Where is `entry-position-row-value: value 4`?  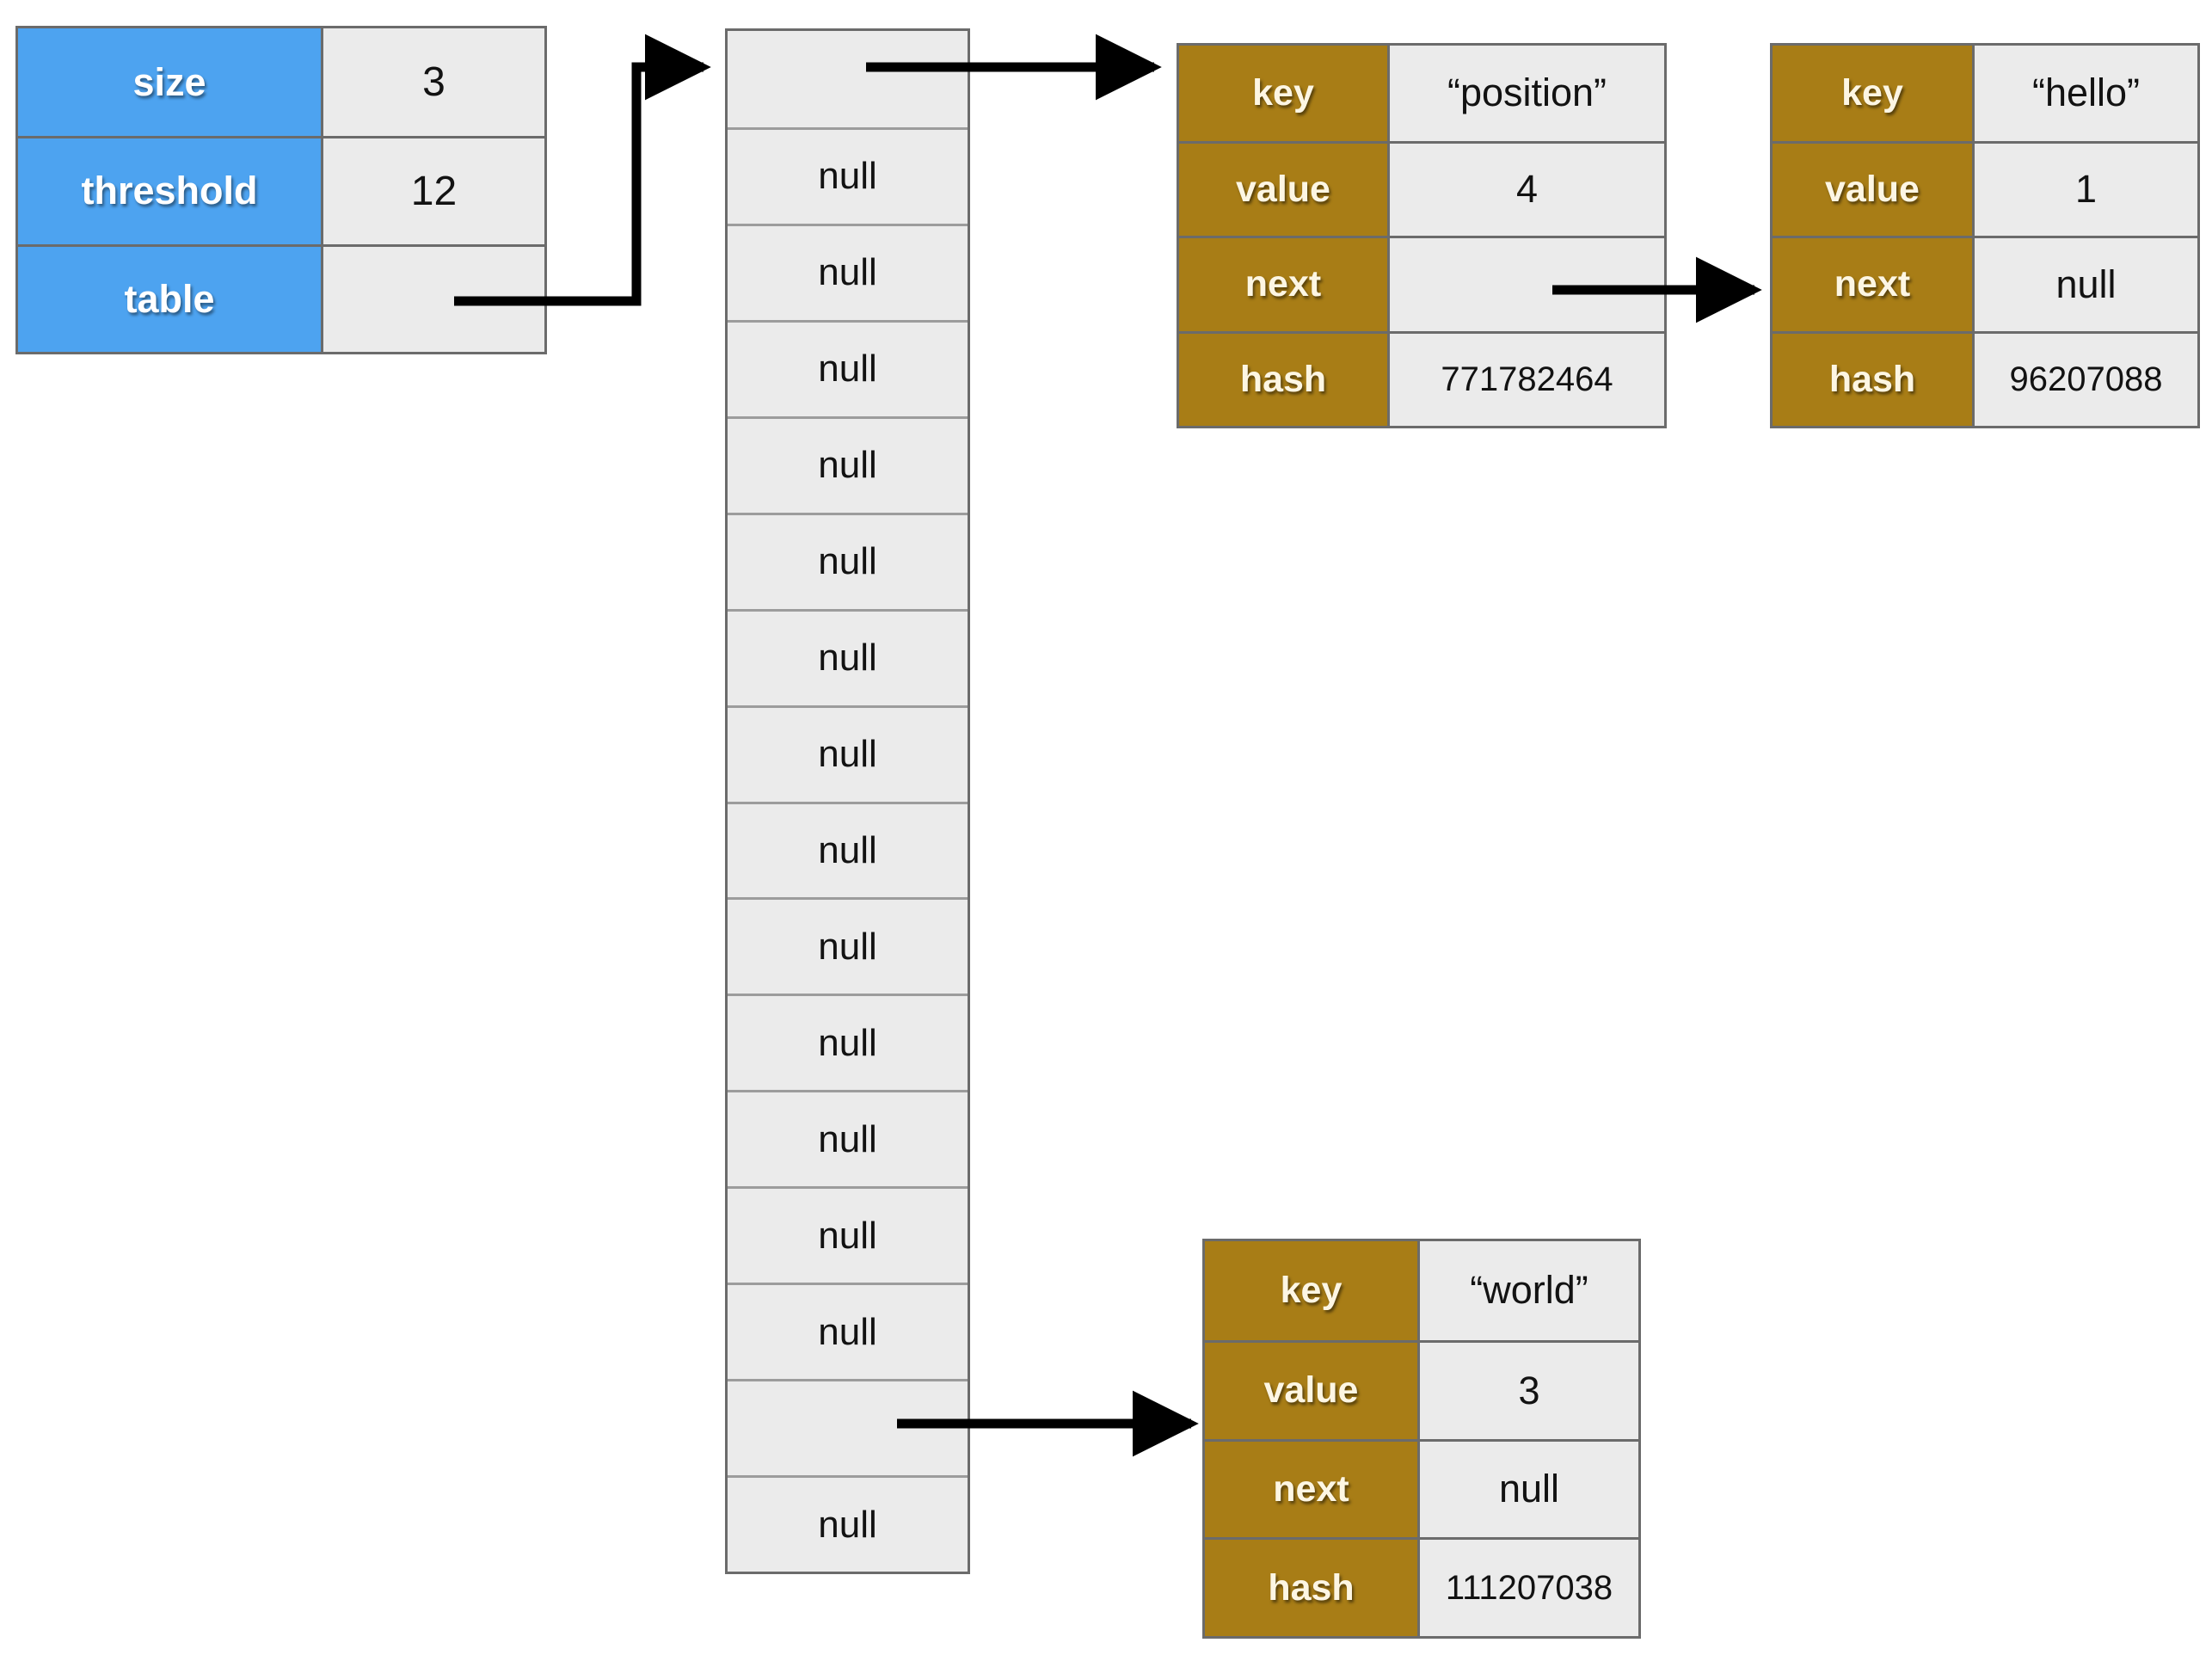
entry-position-row-value: value 4 is located at coordinates (1421, 188).